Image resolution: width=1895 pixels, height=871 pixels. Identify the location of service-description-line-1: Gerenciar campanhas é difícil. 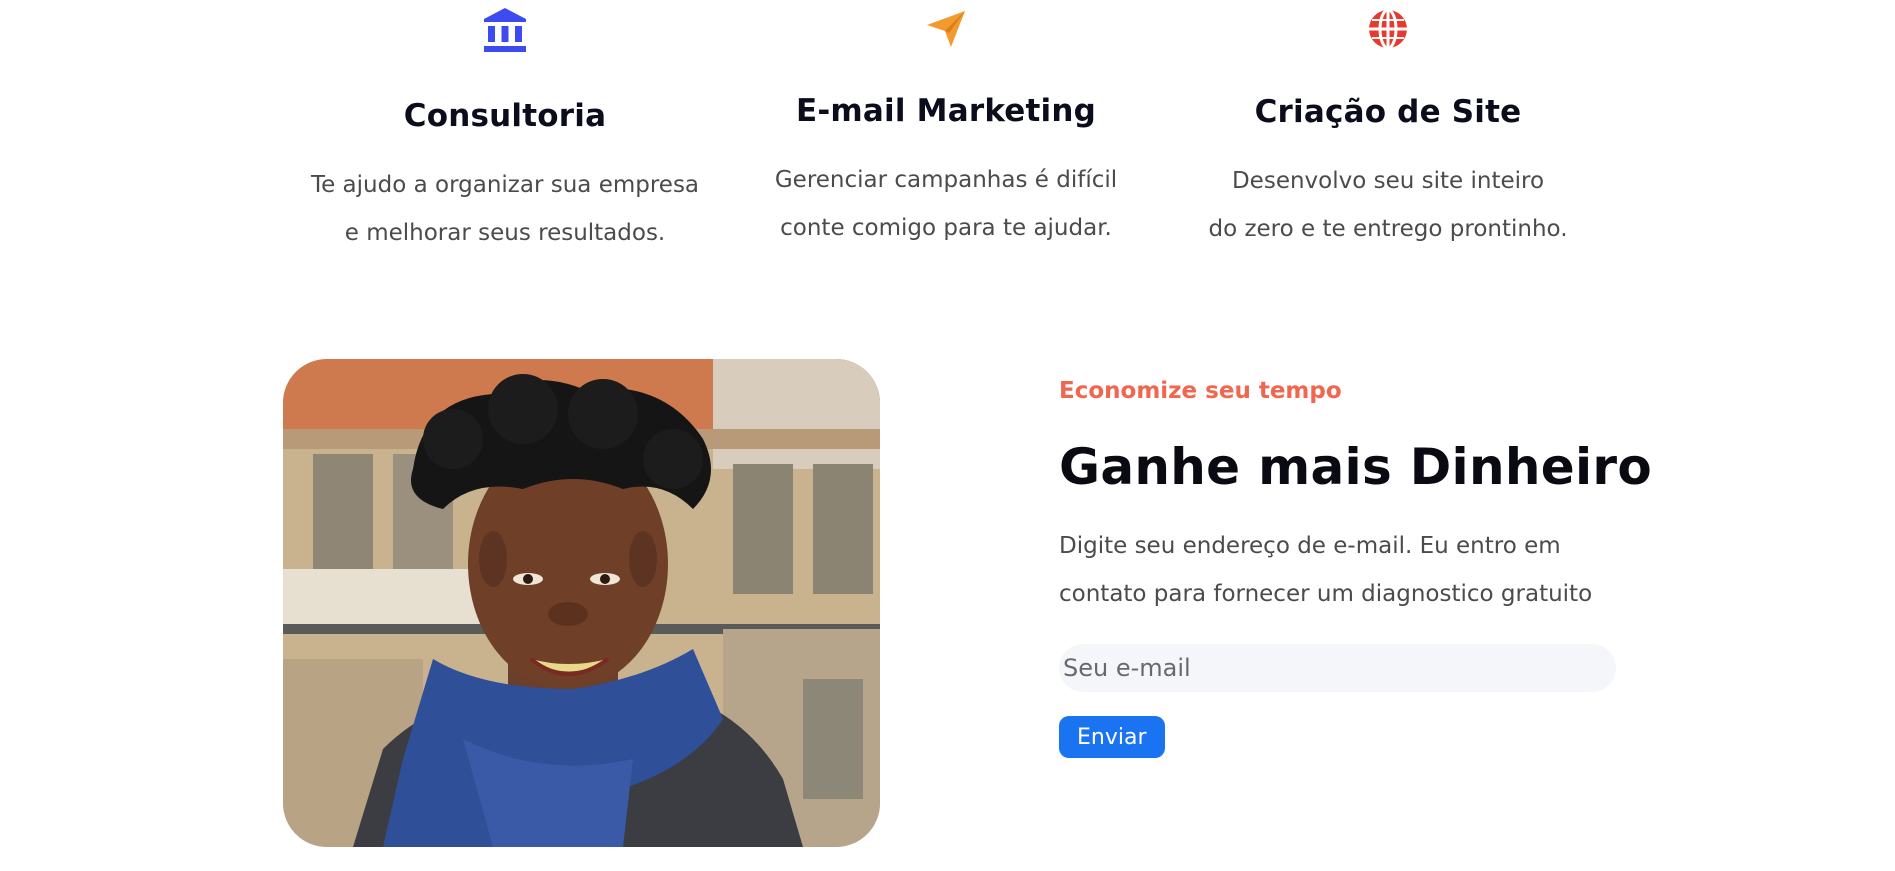
(946, 180).